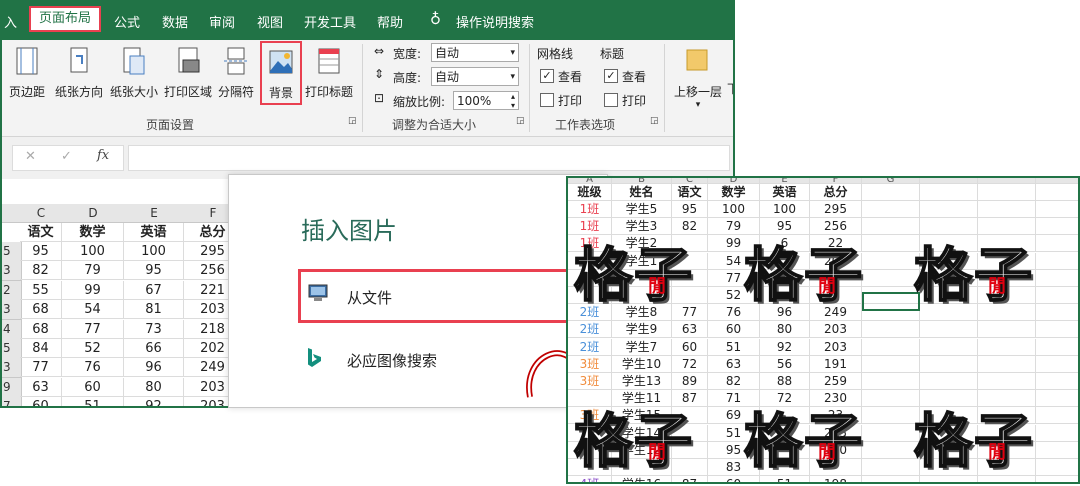 Image resolution: width=1080 pixels, height=486 pixels. I want to click on table-cell: 77, so click(93, 329).